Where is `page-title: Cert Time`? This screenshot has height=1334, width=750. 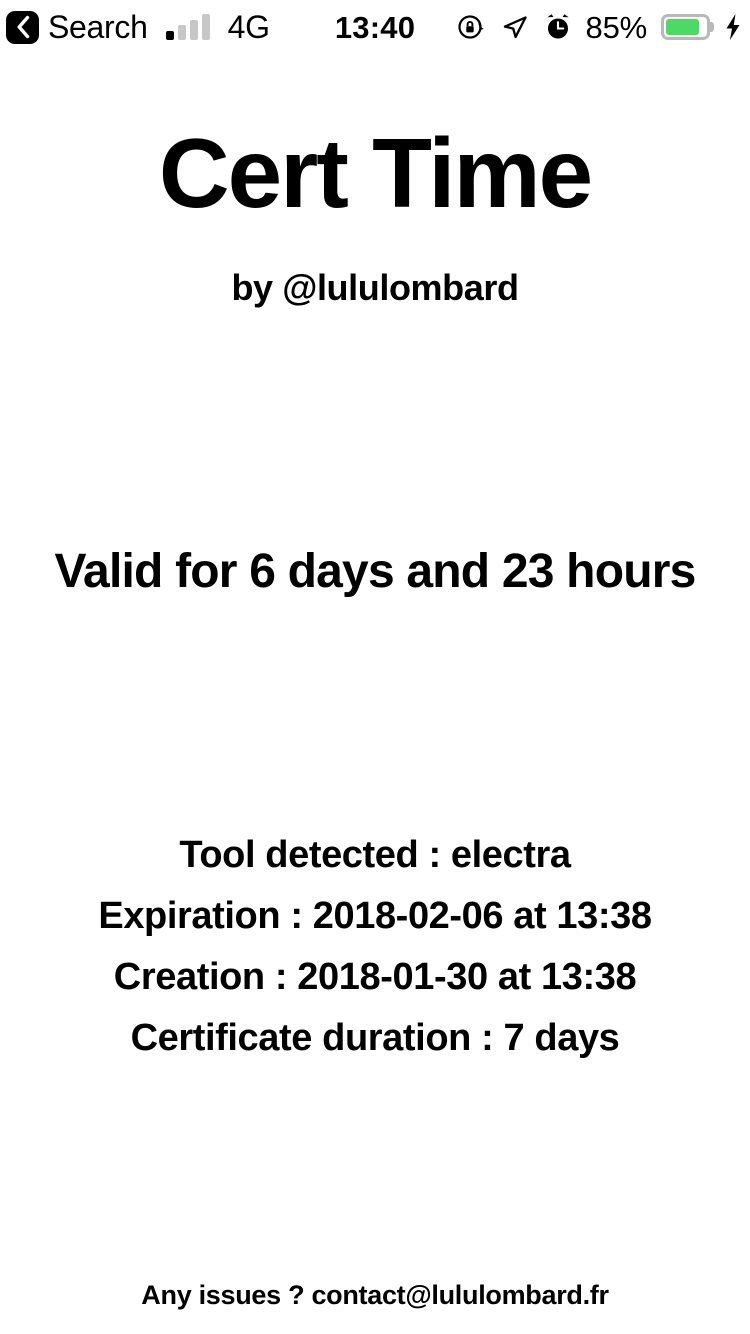 page-title: Cert Time is located at coordinates (375, 173).